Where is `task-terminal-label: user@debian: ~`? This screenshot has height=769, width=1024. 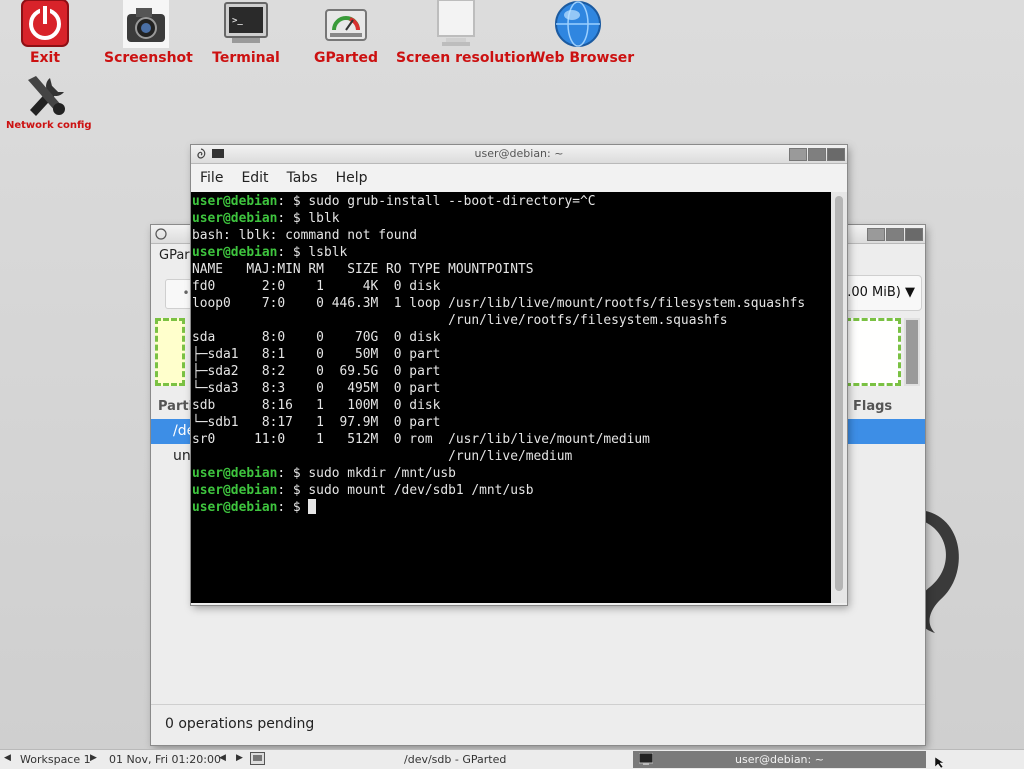
task-terminal-label: user@debian: ~ is located at coordinates (779, 759).